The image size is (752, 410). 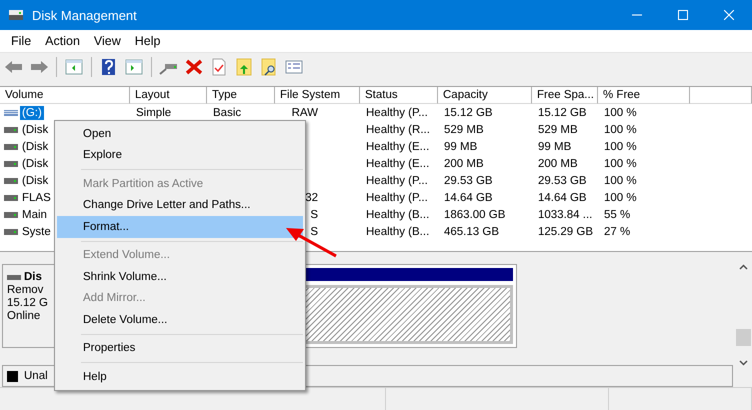 I want to click on table-cell: Basic, so click(x=227, y=112).